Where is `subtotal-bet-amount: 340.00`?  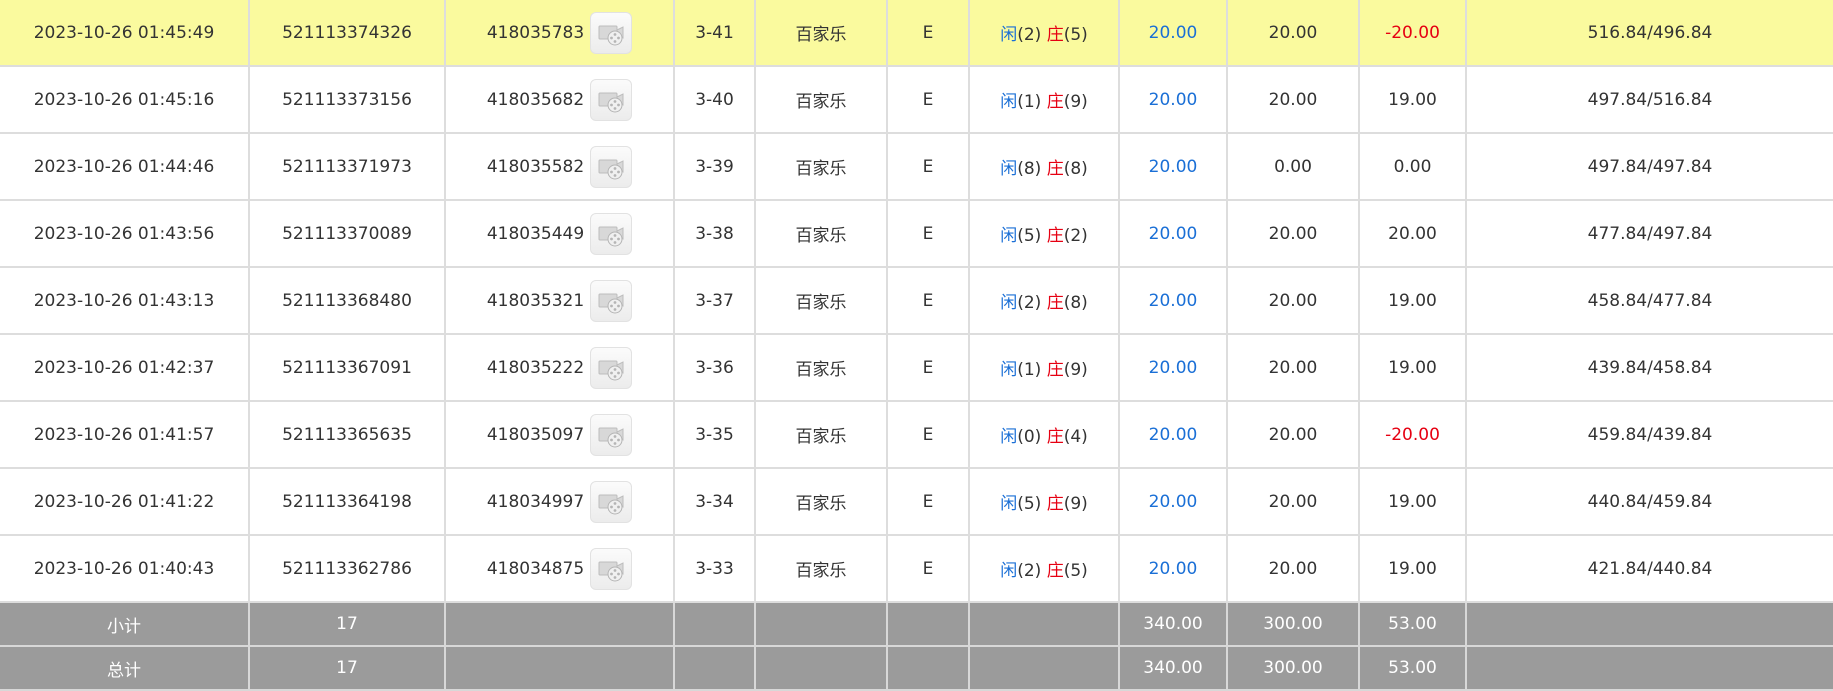 subtotal-bet-amount: 340.00 is located at coordinates (1173, 624).